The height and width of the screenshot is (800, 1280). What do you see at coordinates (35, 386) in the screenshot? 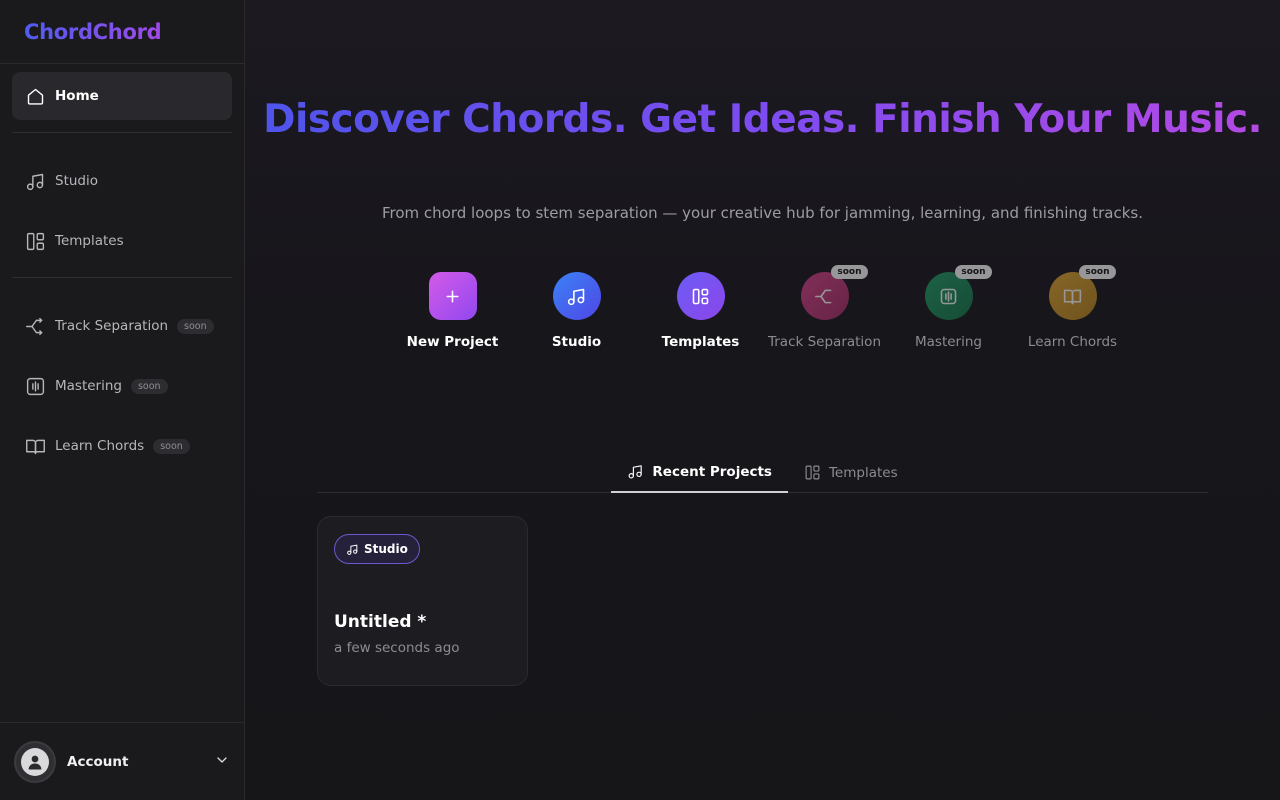
I see `waveform-icon` at bounding box center [35, 386].